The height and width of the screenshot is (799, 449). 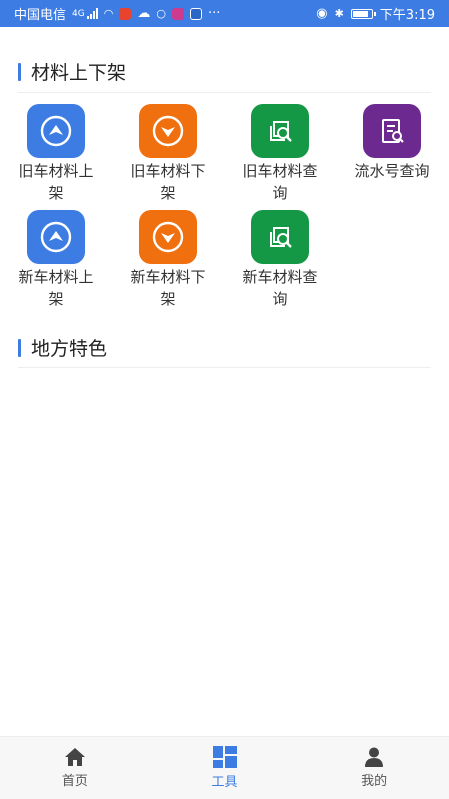 I want to click on section-title: 地方特色, so click(x=69, y=349).